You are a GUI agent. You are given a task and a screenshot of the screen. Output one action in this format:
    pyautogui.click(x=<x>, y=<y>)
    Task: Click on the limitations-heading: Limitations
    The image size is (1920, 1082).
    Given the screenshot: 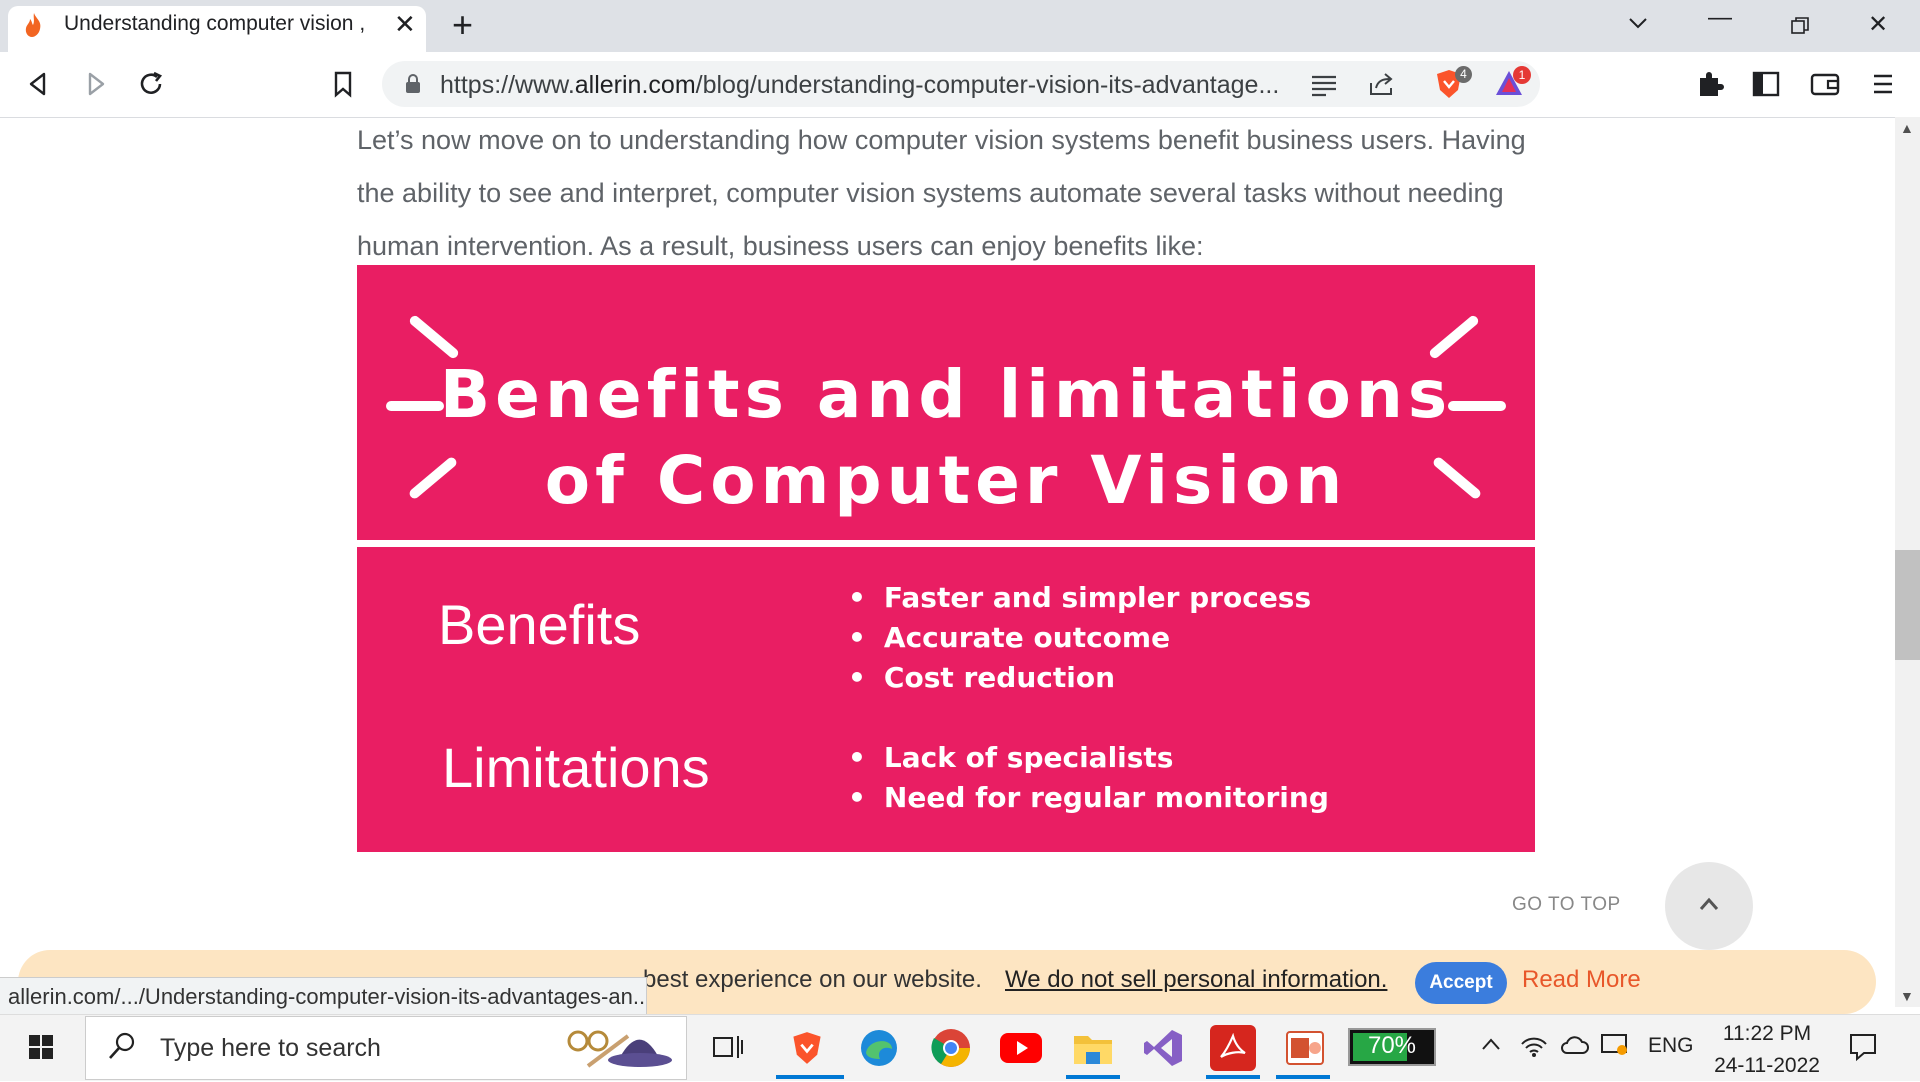 What is the action you would take?
    pyautogui.click(x=576, y=767)
    